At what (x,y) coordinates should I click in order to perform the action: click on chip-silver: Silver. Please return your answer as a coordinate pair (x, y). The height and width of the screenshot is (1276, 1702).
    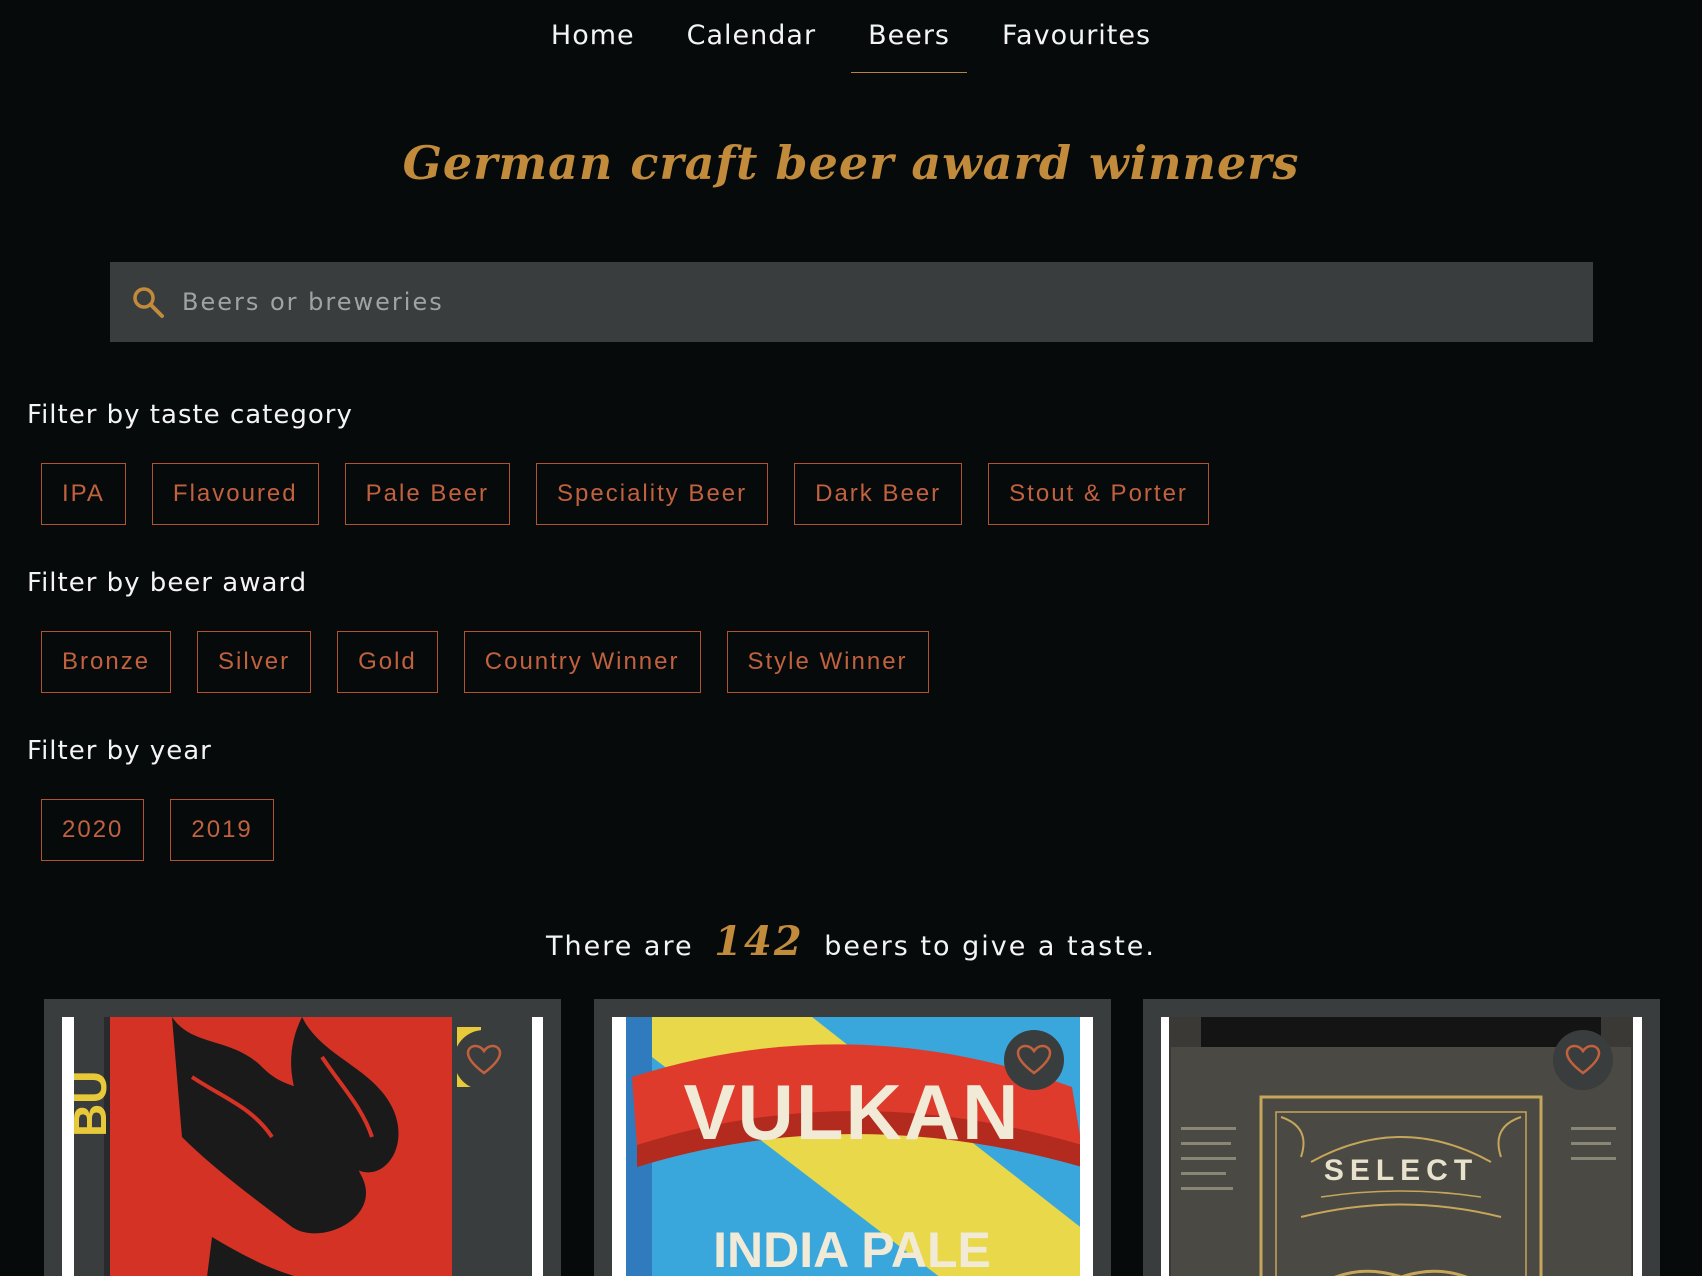
    Looking at the image, I should click on (254, 662).